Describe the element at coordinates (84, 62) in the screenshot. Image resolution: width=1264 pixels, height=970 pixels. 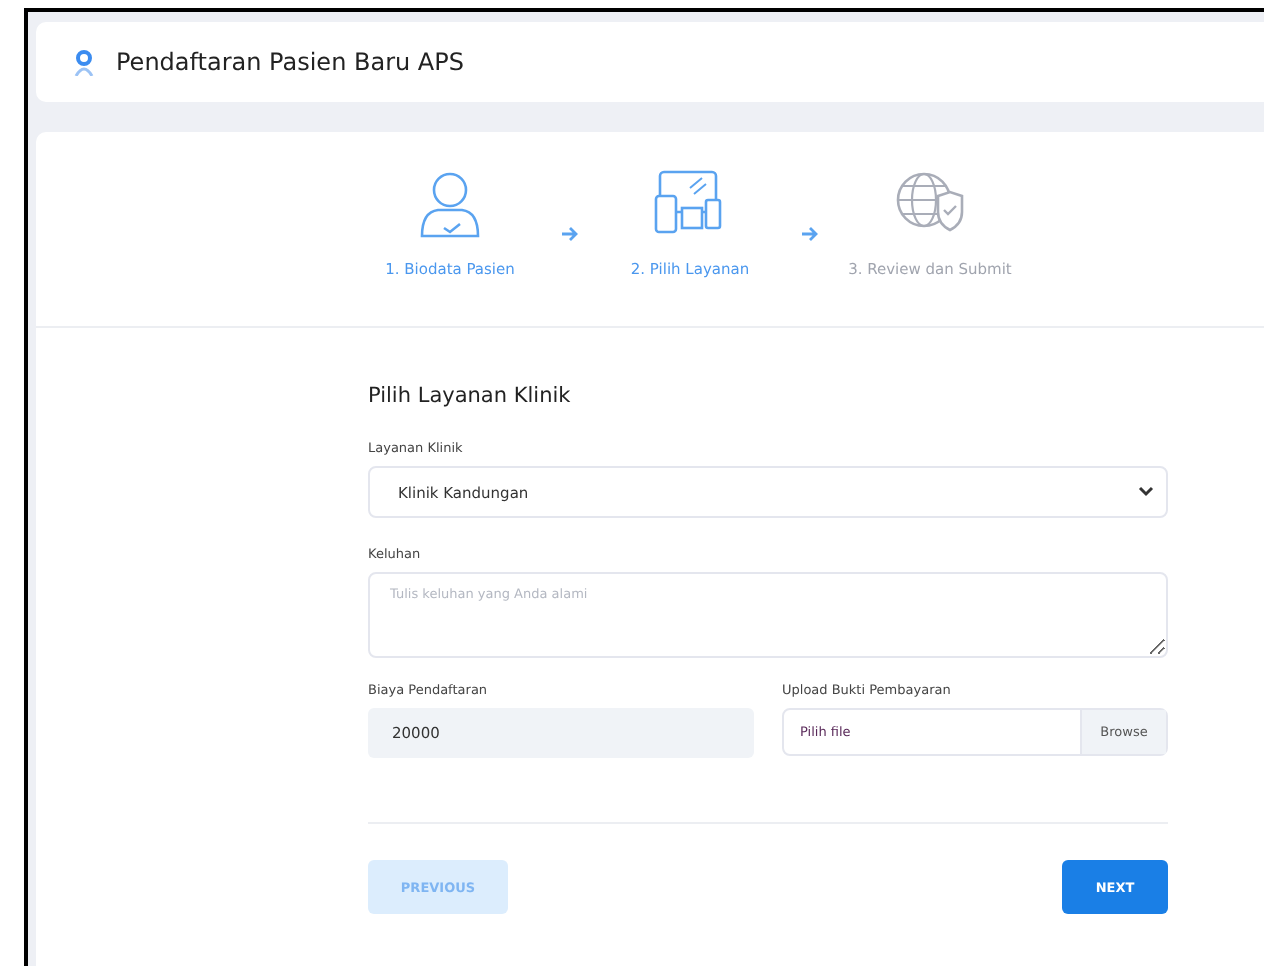
I see `person-icon` at that location.